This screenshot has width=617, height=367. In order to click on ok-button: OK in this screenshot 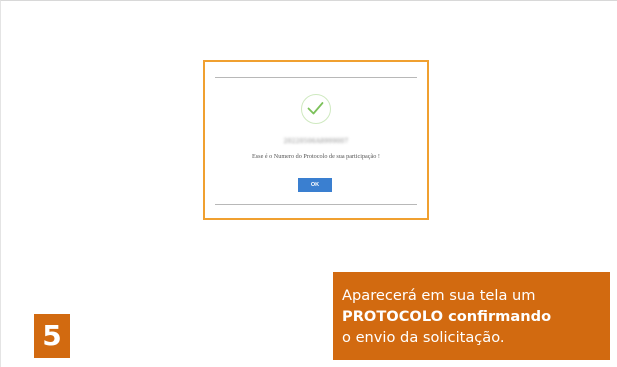, I will do `click(315, 185)`.